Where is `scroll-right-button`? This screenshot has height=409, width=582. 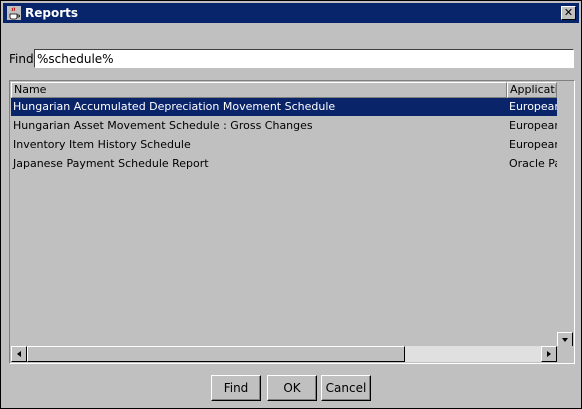 scroll-right-button is located at coordinates (549, 354).